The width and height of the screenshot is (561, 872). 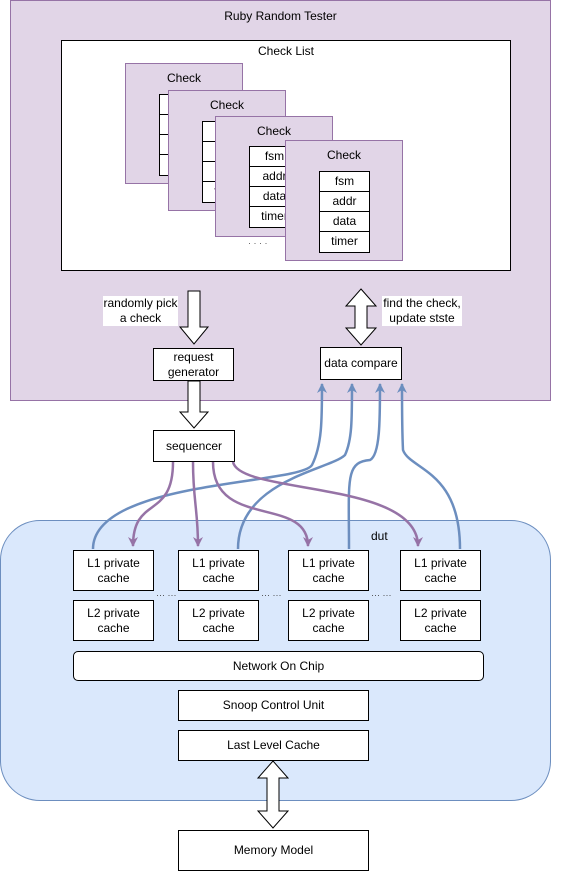 What do you see at coordinates (273, 794) in the screenshot?
I see `arrow-llc-memory` at bounding box center [273, 794].